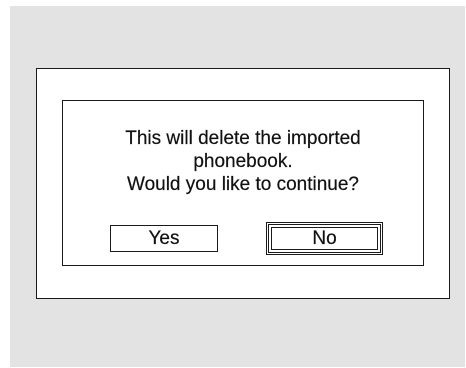  I want to click on yes-button-label: Yes, so click(164, 238).